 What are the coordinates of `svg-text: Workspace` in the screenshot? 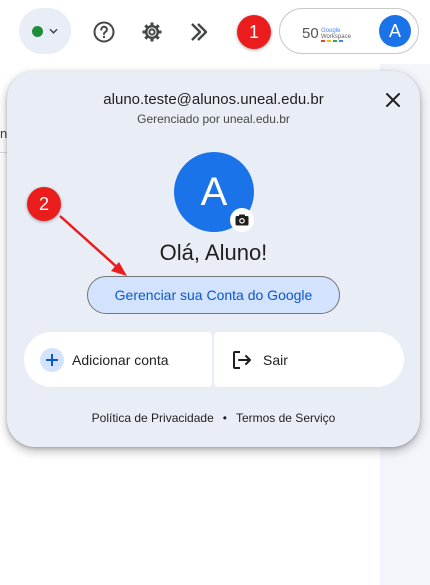 It's located at (336, 37).